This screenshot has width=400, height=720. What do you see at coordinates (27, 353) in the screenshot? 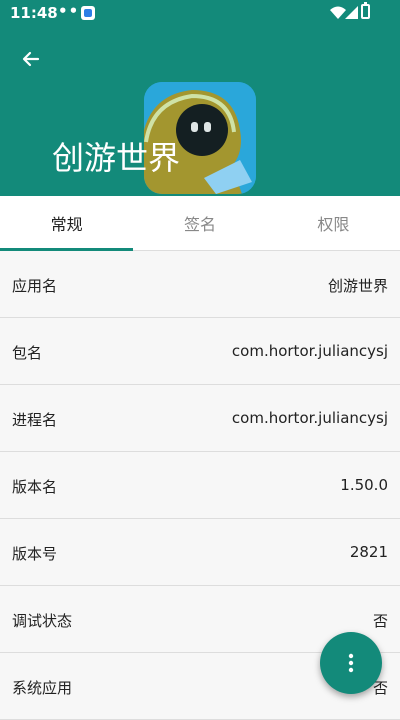
I see `row-label: 包名` at bounding box center [27, 353].